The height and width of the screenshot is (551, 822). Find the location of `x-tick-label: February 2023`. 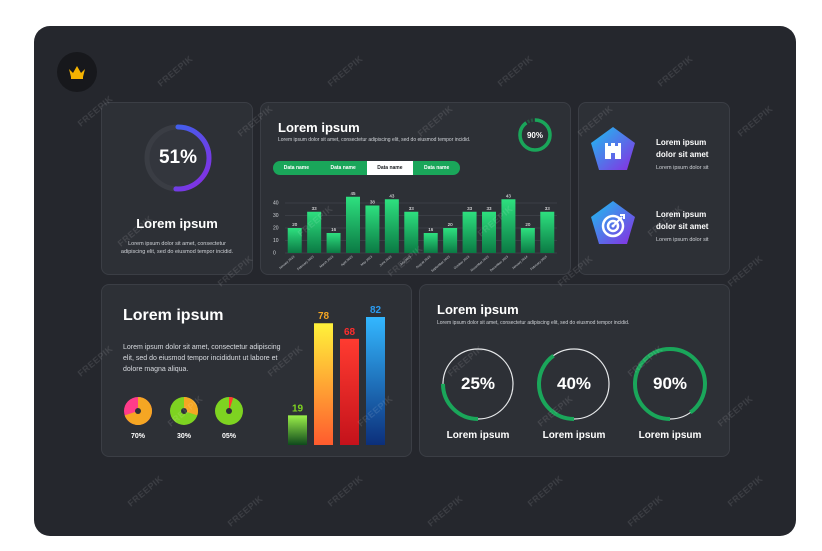

x-tick-label: February 2023 is located at coordinates (305, 263).